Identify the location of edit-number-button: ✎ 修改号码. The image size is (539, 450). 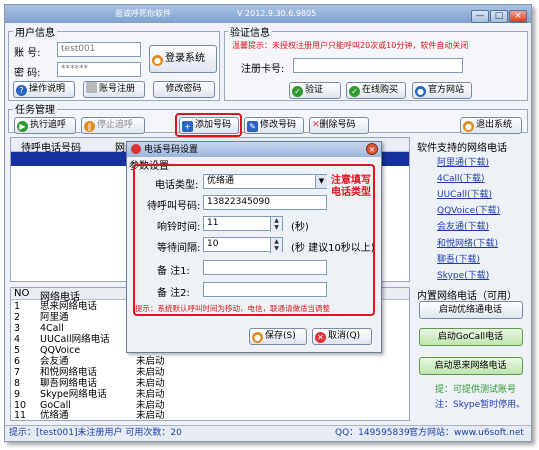
(274, 125).